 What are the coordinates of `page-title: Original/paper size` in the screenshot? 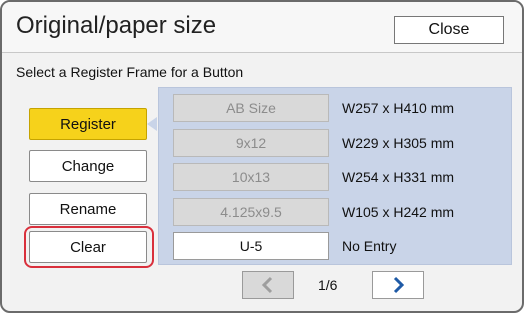 It's located at (116, 25).